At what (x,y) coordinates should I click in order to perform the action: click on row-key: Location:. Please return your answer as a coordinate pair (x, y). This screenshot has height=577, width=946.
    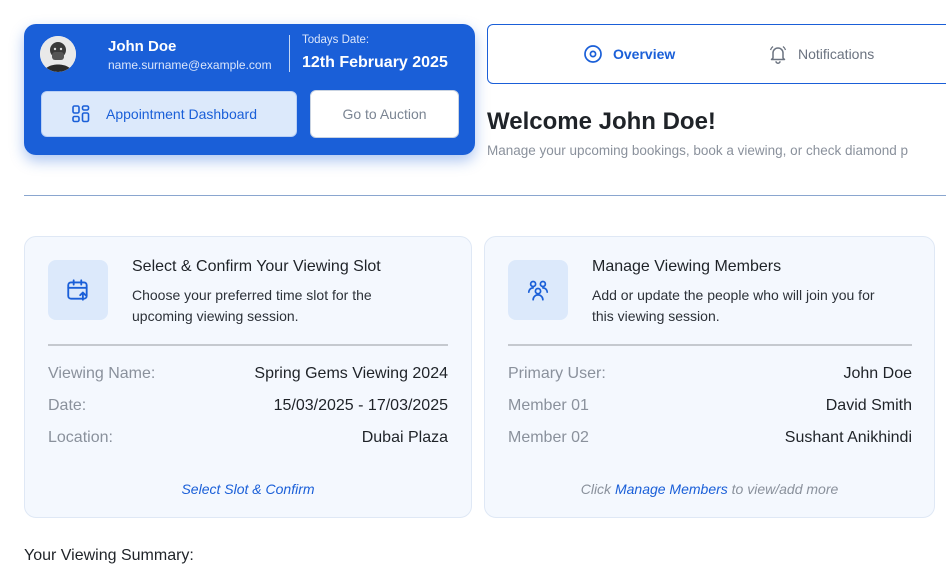
    Looking at the image, I should click on (80, 437).